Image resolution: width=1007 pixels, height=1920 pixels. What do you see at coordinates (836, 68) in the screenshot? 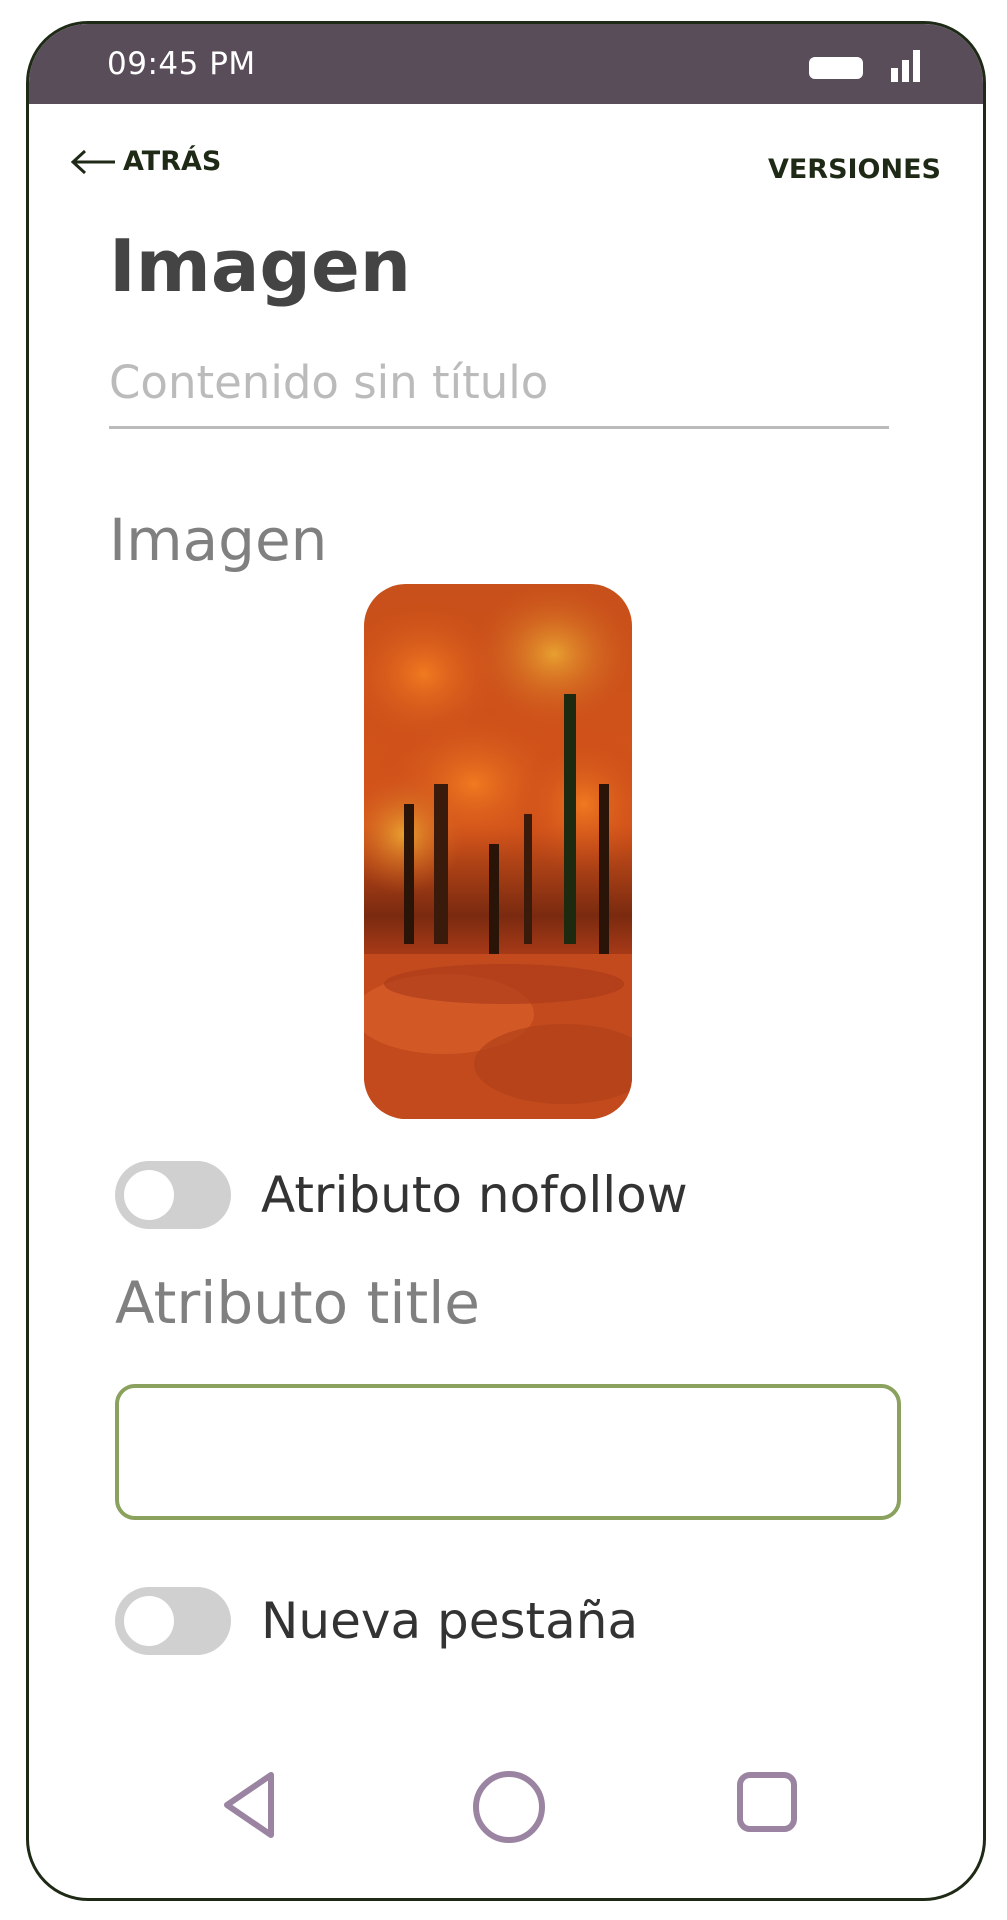
I see `battery-icon` at bounding box center [836, 68].